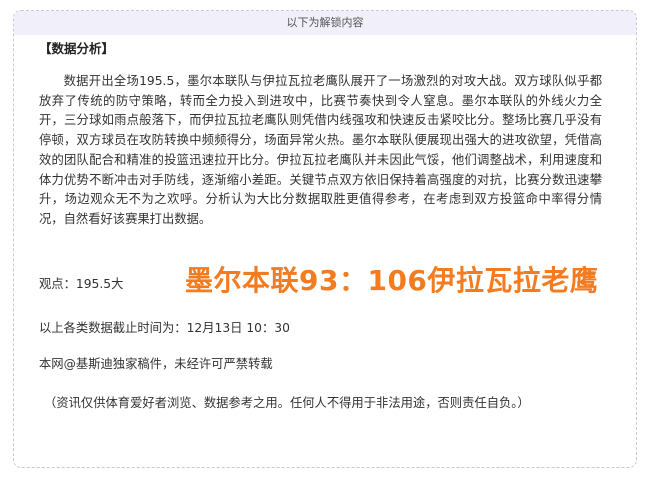  Describe the element at coordinates (77, 48) in the screenshot. I see `section-title: 【数据分析】` at that location.